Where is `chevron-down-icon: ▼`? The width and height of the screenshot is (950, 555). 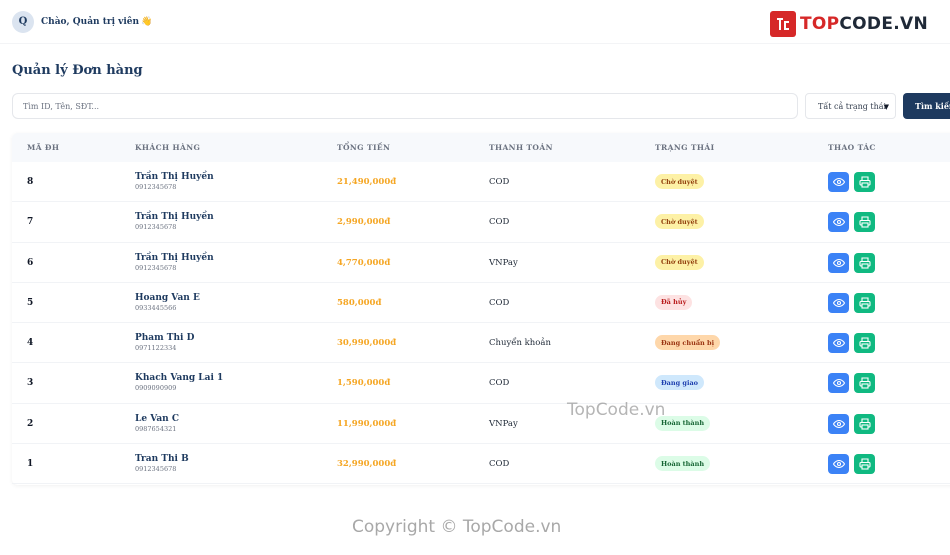
chevron-down-icon: ▼ is located at coordinates (886, 107).